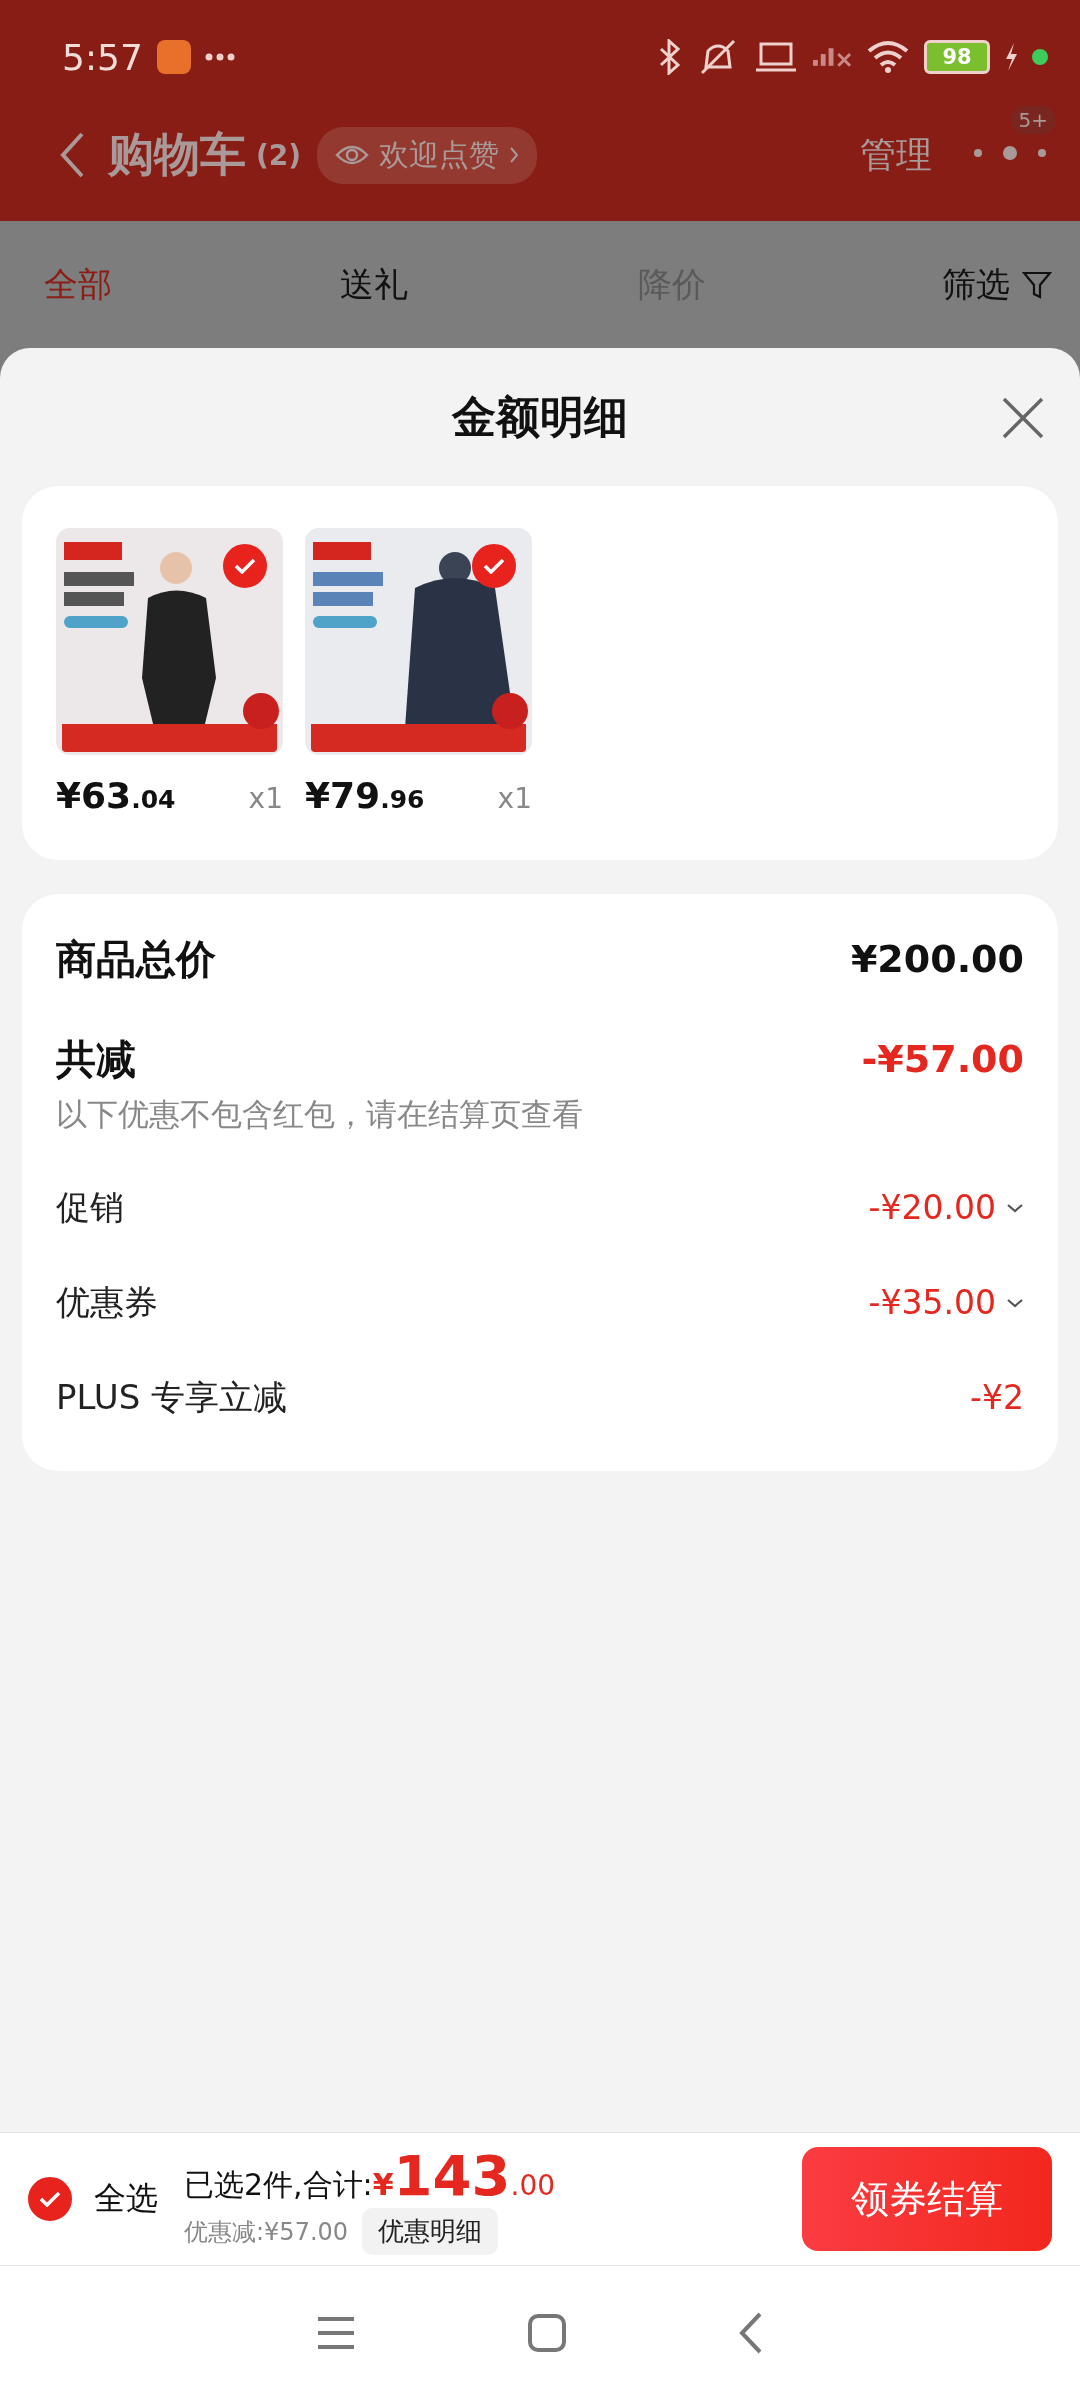 Image resolution: width=1080 pixels, height=2400 pixels. What do you see at coordinates (942, 1059) in the screenshot?
I see `discount-value: -¥57.00` at bounding box center [942, 1059].